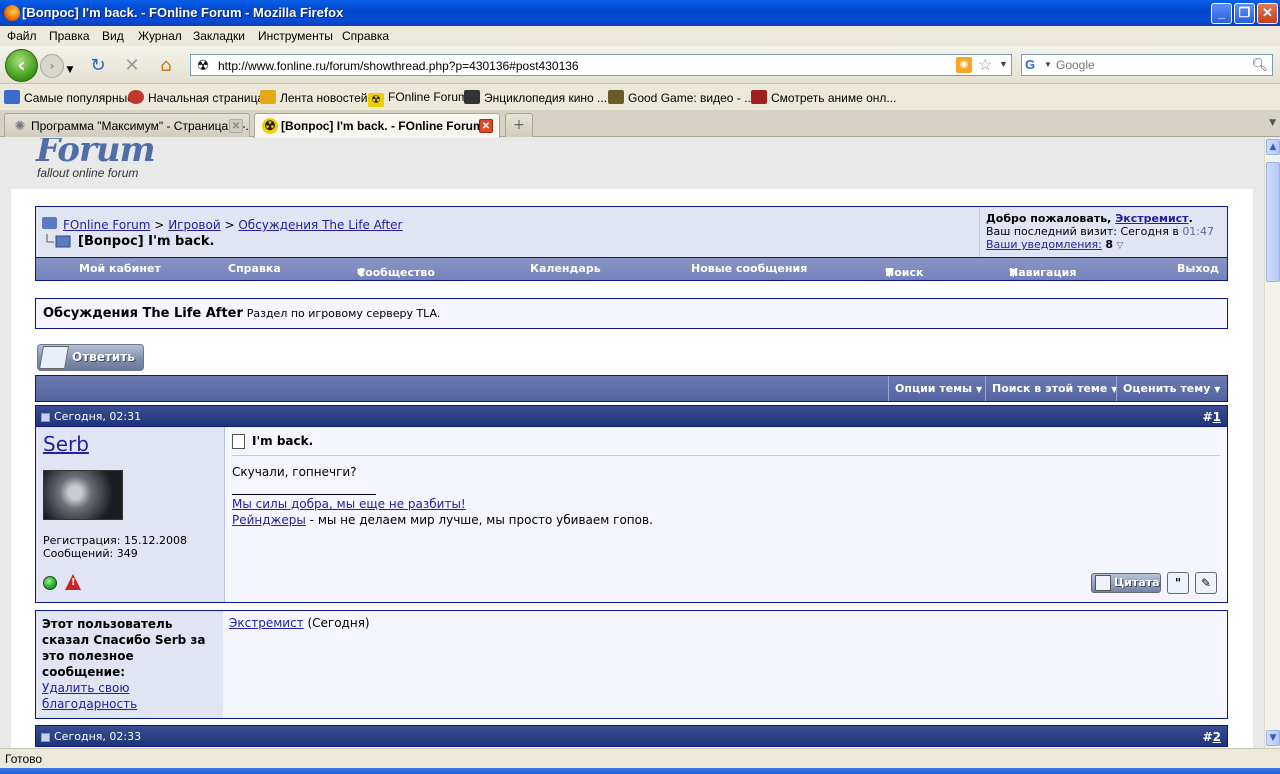 This screenshot has height=774, width=1280. Describe the element at coordinates (70, 70) in the screenshot. I see `history-dropdown-icon: ▼` at that location.